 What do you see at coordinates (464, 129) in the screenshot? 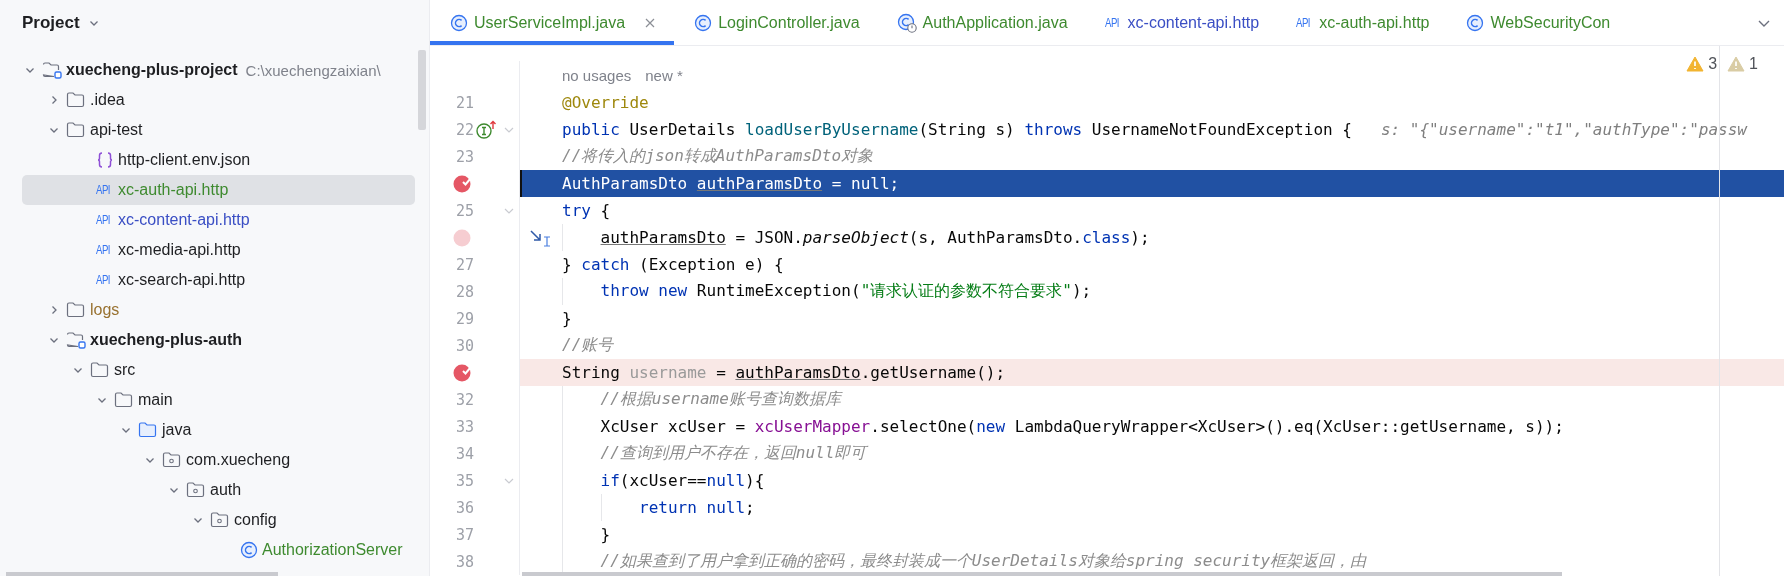
I see `line-number: 22` at bounding box center [464, 129].